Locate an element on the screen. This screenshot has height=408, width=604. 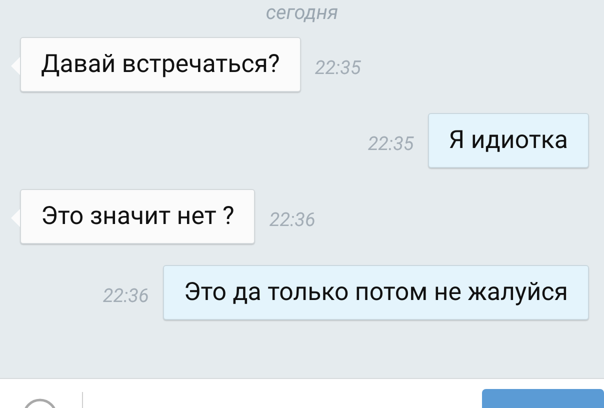
outgoing-message: Это да только потом не жалуйся is located at coordinates (375, 292).